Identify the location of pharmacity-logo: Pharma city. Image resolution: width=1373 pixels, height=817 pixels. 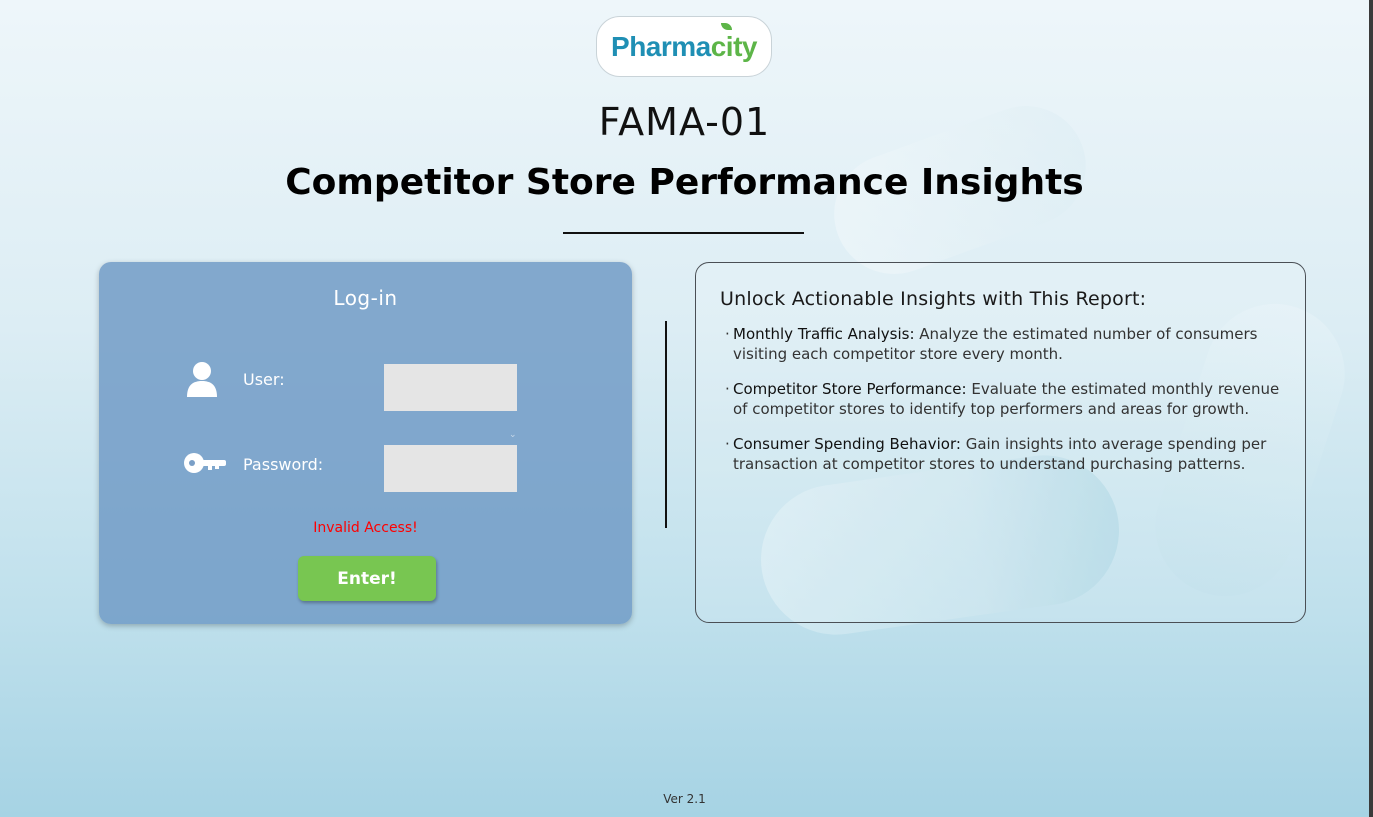
(684, 46).